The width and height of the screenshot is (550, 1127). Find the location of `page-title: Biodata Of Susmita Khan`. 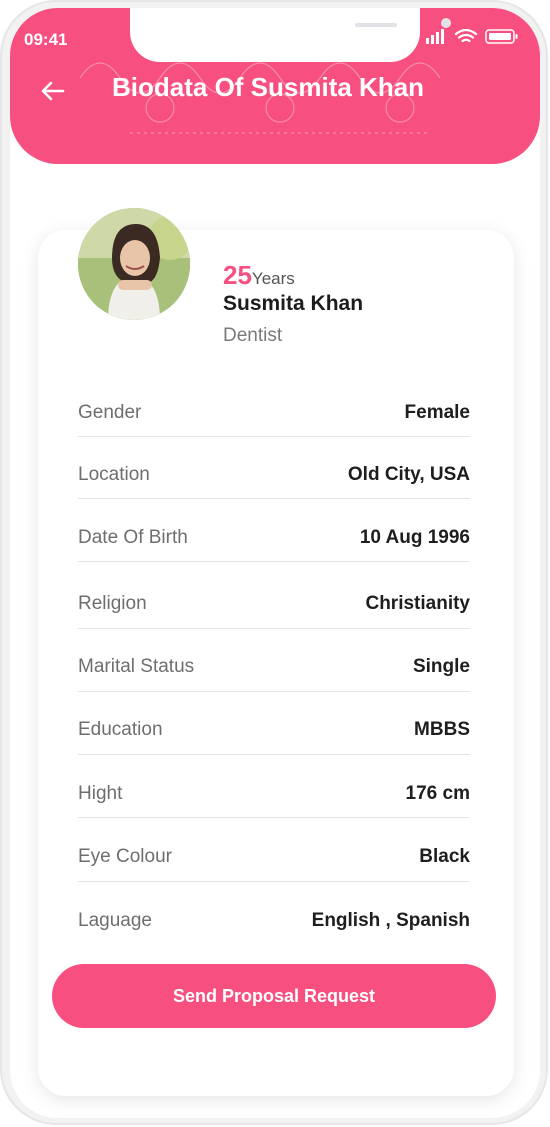

page-title: Biodata Of Susmita Khan is located at coordinates (268, 87).